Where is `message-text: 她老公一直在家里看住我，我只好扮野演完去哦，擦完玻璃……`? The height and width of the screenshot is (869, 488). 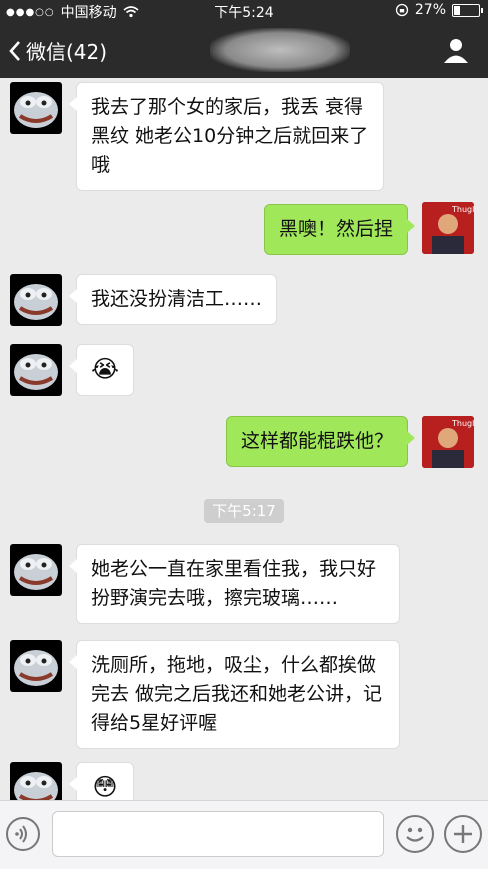 message-text: 她老公一直在家里看住我，我只好扮野演完去哦，擦完玻璃…… is located at coordinates (234, 583).